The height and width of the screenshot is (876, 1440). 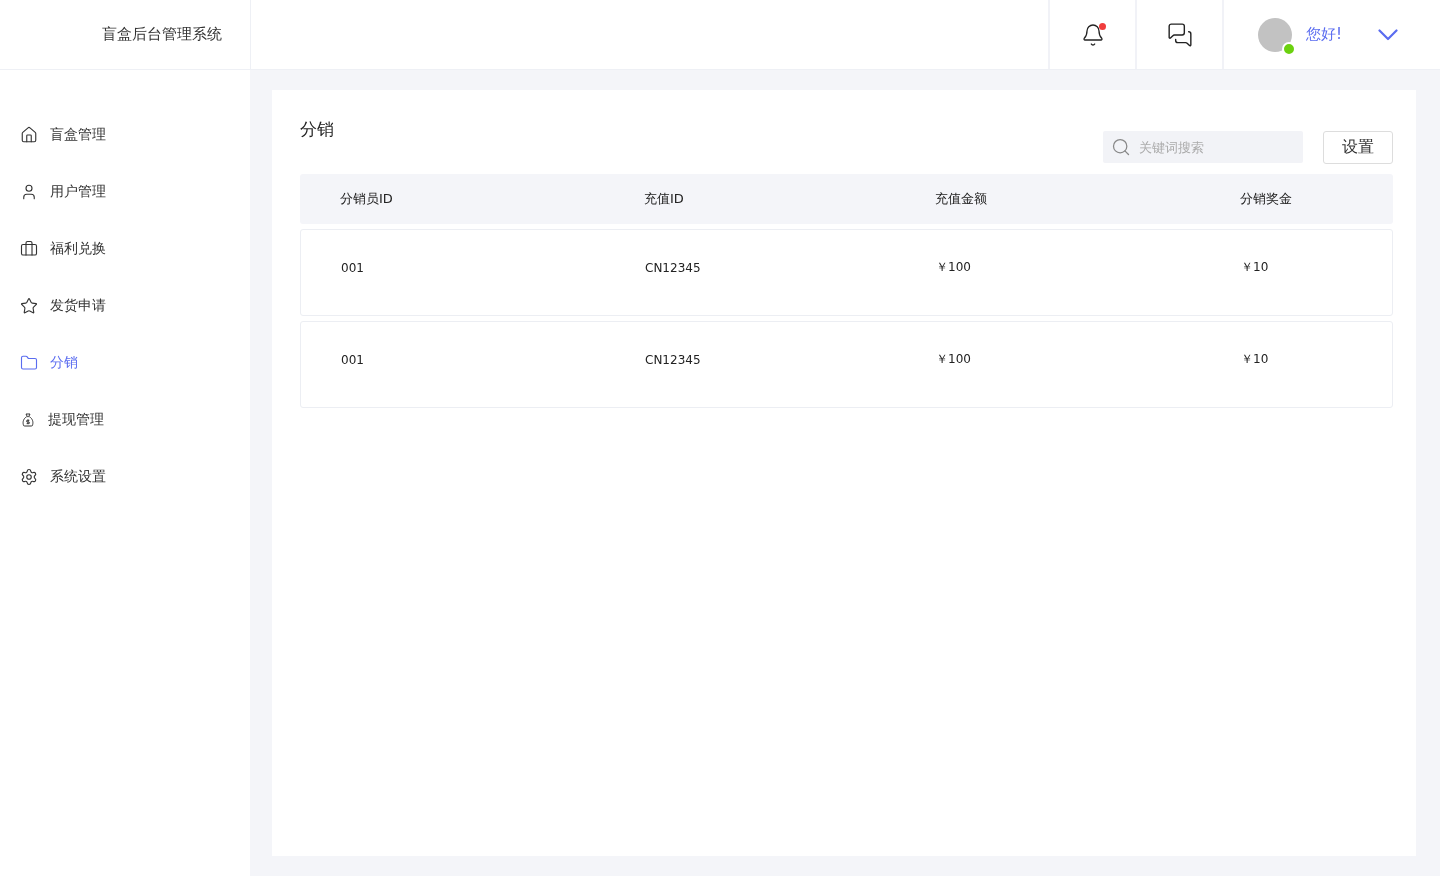 What do you see at coordinates (125, 305) in the screenshot?
I see `sidebar-item: 发货申请` at bounding box center [125, 305].